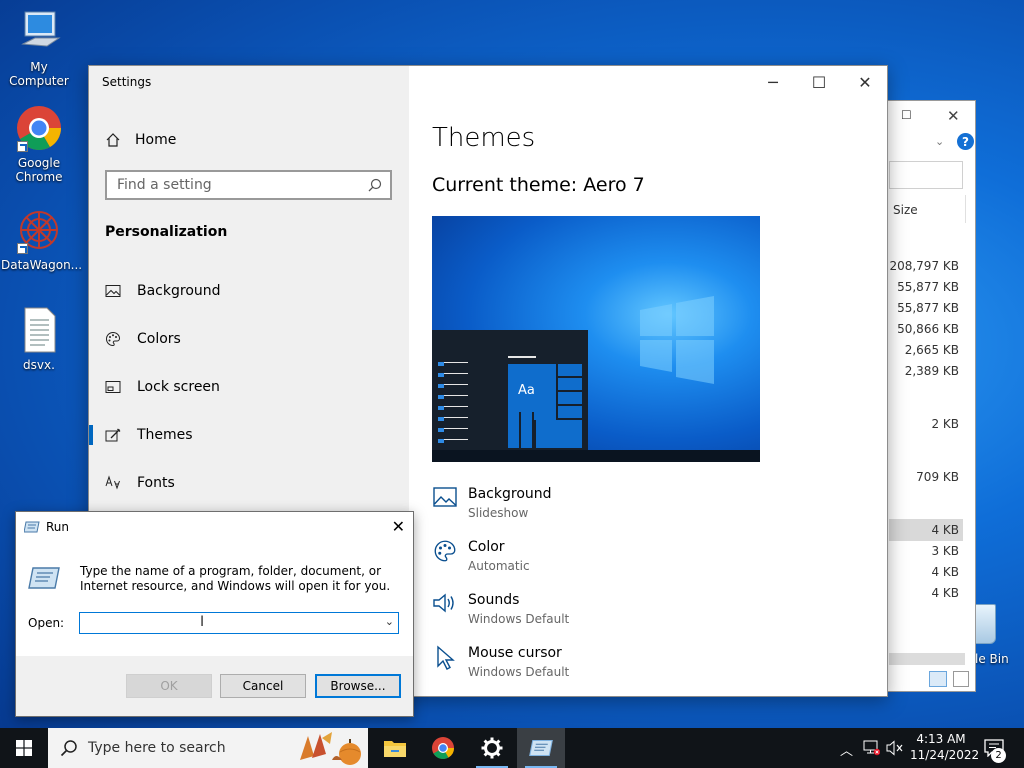 This screenshot has height=768, width=1024. Describe the element at coordinates (178, 387) in the screenshot. I see `sidebar-item-label: Lock screen` at that location.